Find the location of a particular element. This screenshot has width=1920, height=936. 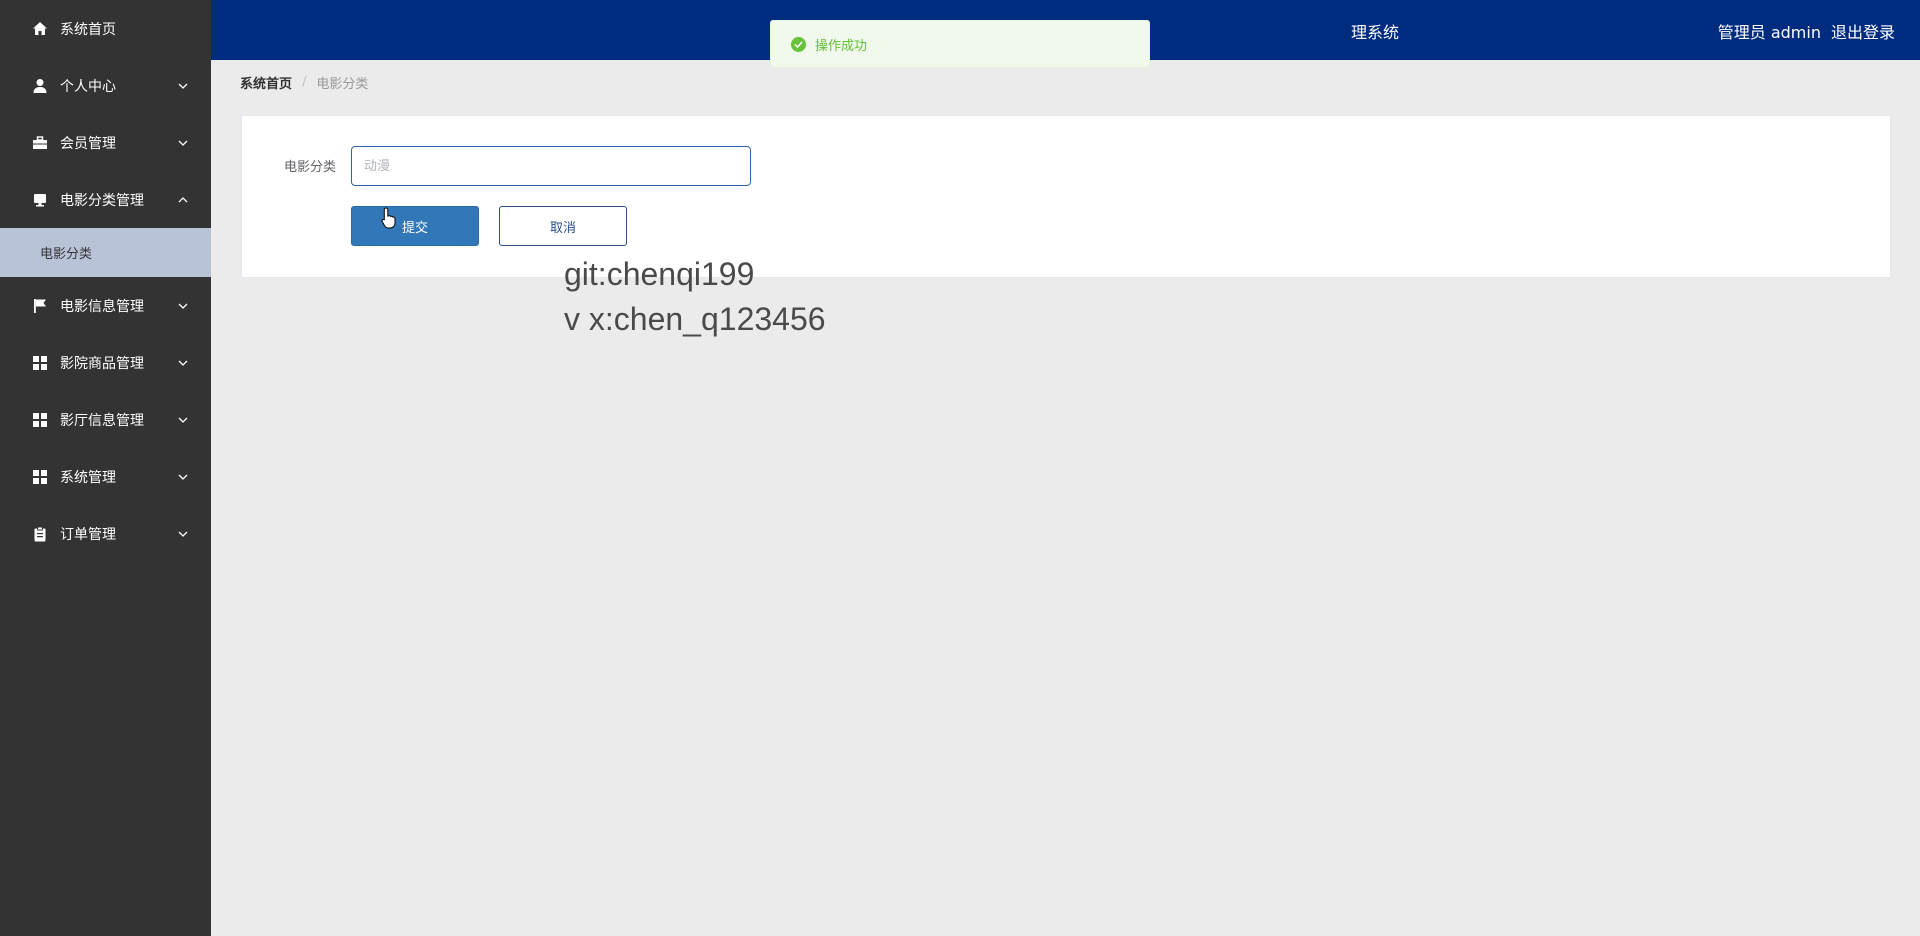

sidebar-item-label: 会员管理 is located at coordinates (88, 143).